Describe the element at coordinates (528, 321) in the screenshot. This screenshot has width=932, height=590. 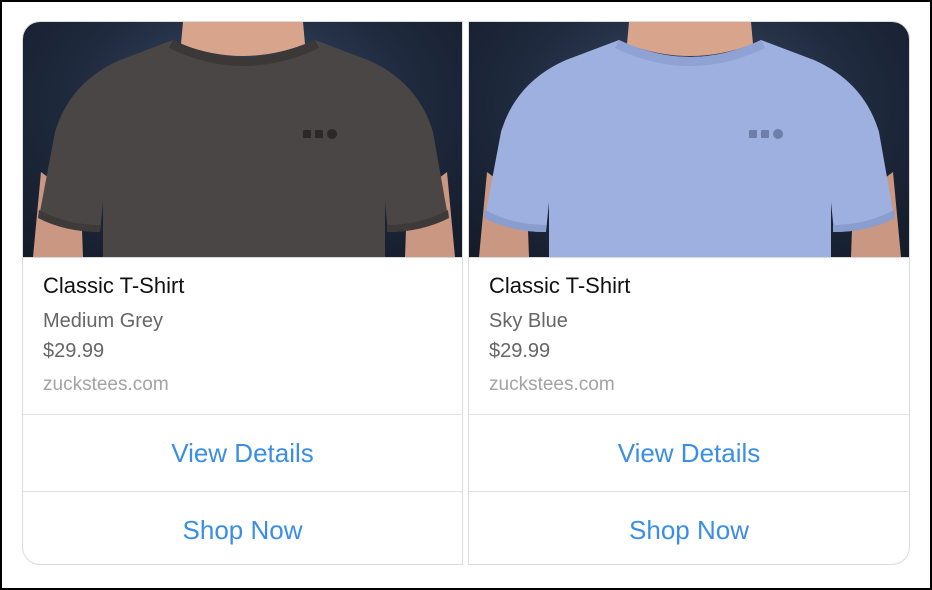
I see `product-variant: Sky Blue` at that location.